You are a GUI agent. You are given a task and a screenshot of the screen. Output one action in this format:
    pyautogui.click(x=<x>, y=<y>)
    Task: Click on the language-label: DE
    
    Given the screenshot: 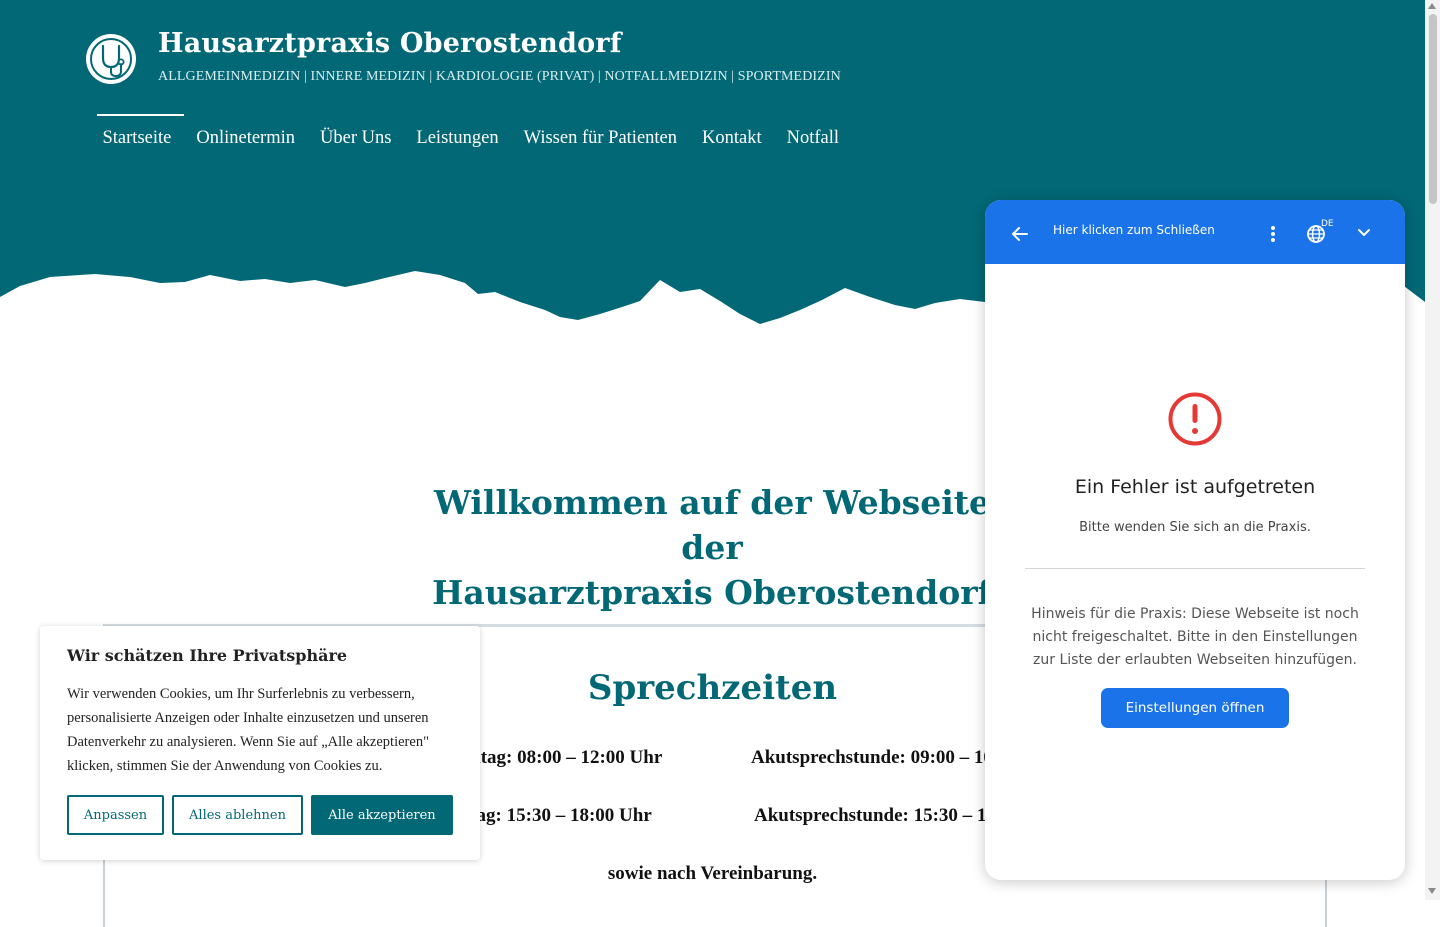 What is the action you would take?
    pyautogui.click(x=1327, y=224)
    